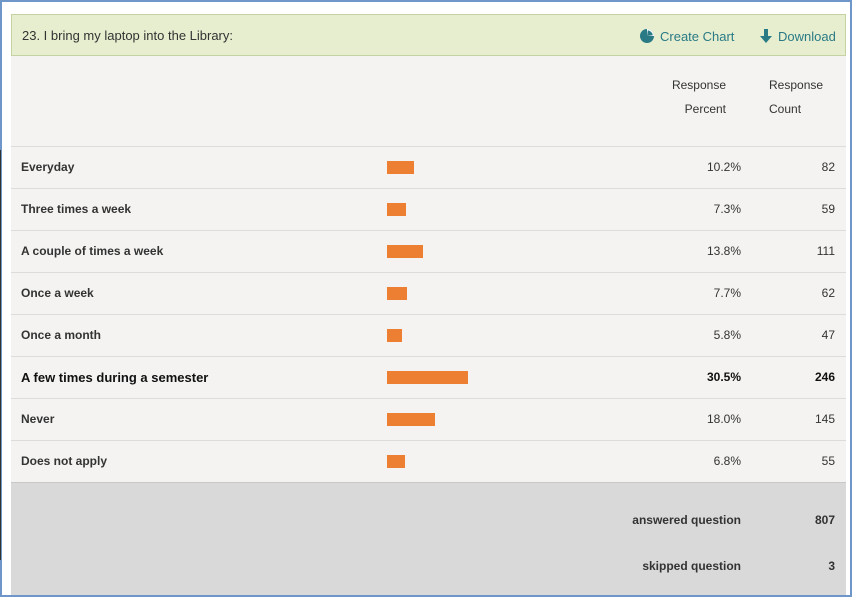  What do you see at coordinates (824, 419) in the screenshot?
I see `response-count: 145` at bounding box center [824, 419].